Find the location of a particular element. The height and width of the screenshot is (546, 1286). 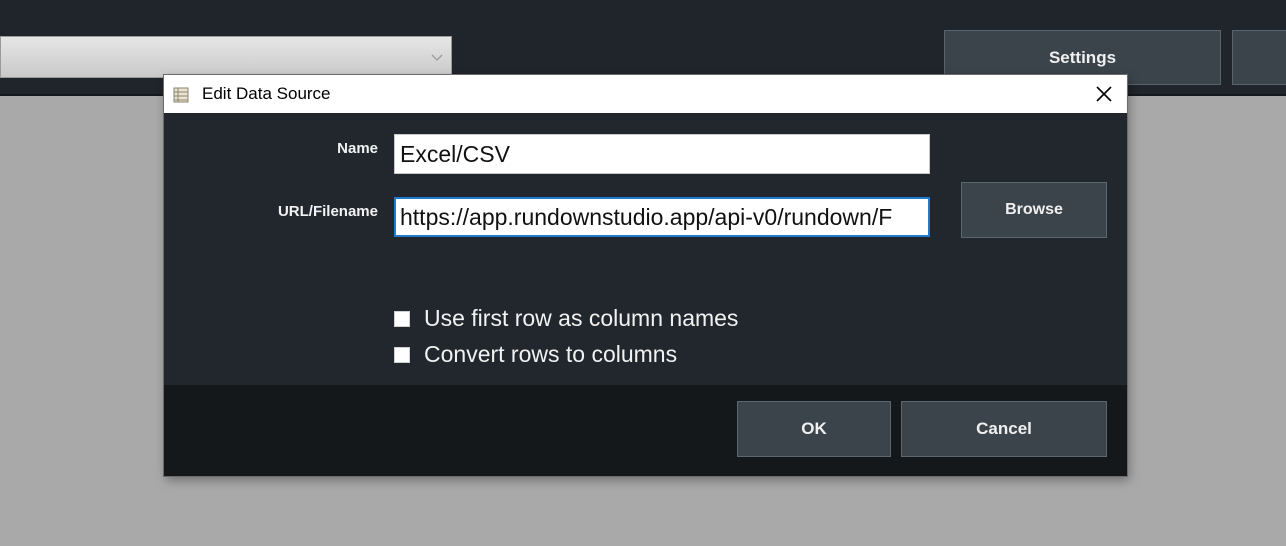

use-first-row-label: Use first row as column names is located at coordinates (581, 318).